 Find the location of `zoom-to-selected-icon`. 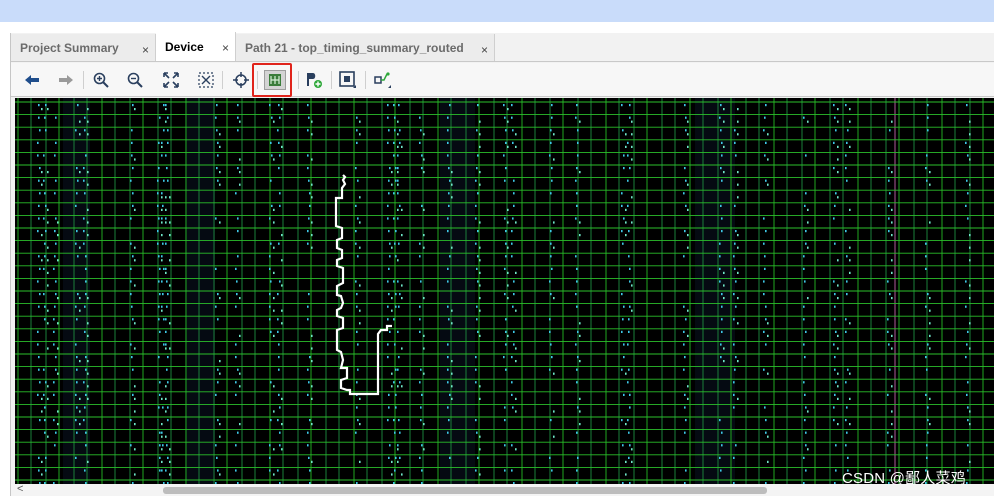

zoom-to-selected-icon is located at coordinates (206, 80).